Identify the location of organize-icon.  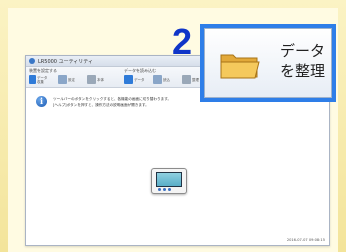
(186, 79).